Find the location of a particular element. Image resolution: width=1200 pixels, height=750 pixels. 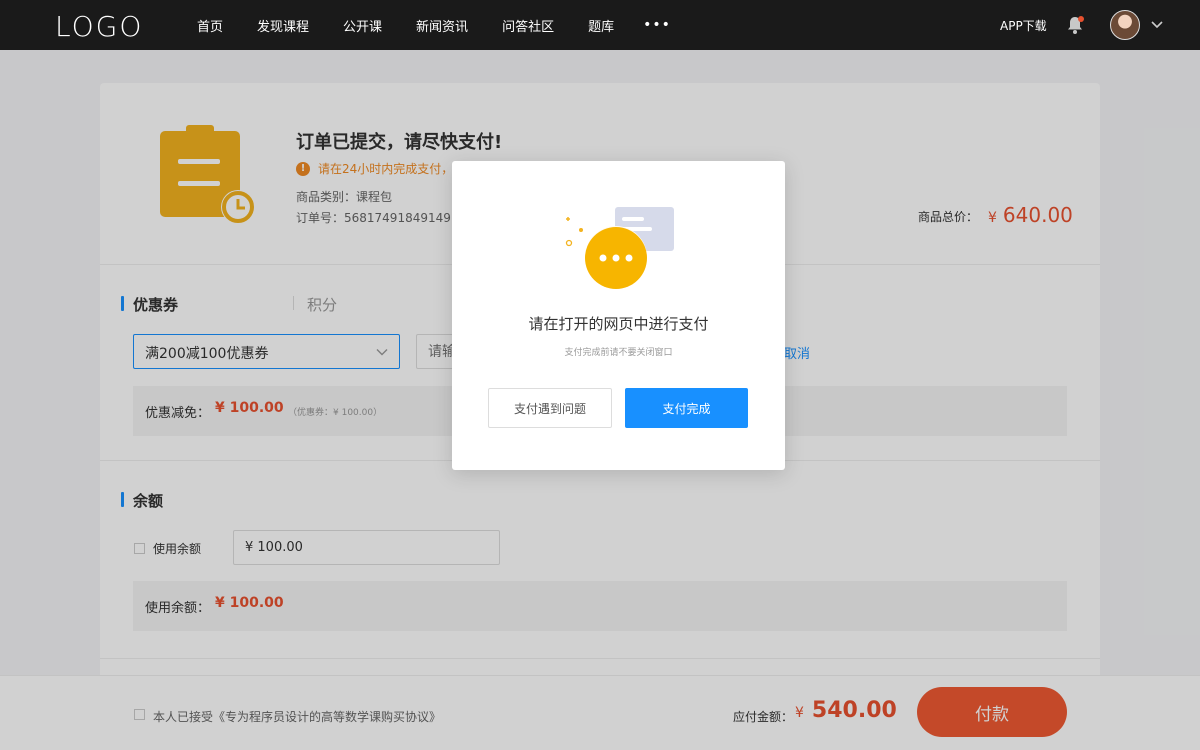

payment-modal: 请在打开的网页中进行支付 支付完成前请不要关闭窗口 支付遇到问题 支付完成 is located at coordinates (618, 315).